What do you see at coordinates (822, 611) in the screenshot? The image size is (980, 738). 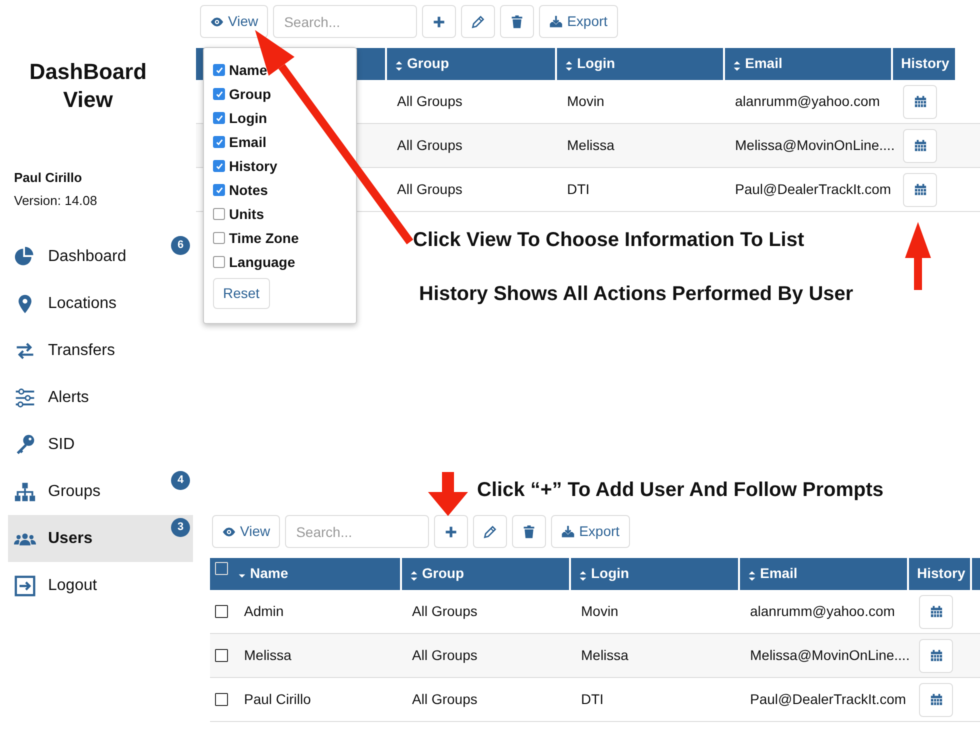 I see `table-cell-text: alanrumm@yahoo.com` at bounding box center [822, 611].